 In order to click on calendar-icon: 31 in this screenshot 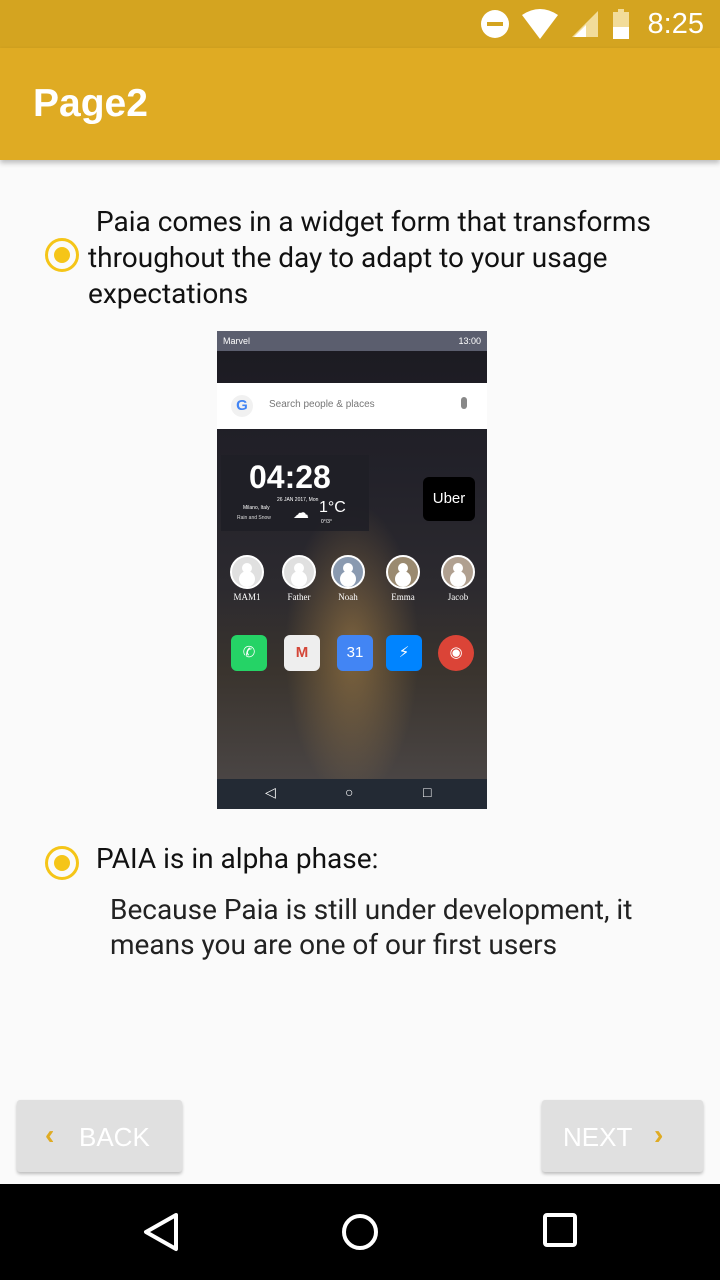, I will do `click(355, 653)`.